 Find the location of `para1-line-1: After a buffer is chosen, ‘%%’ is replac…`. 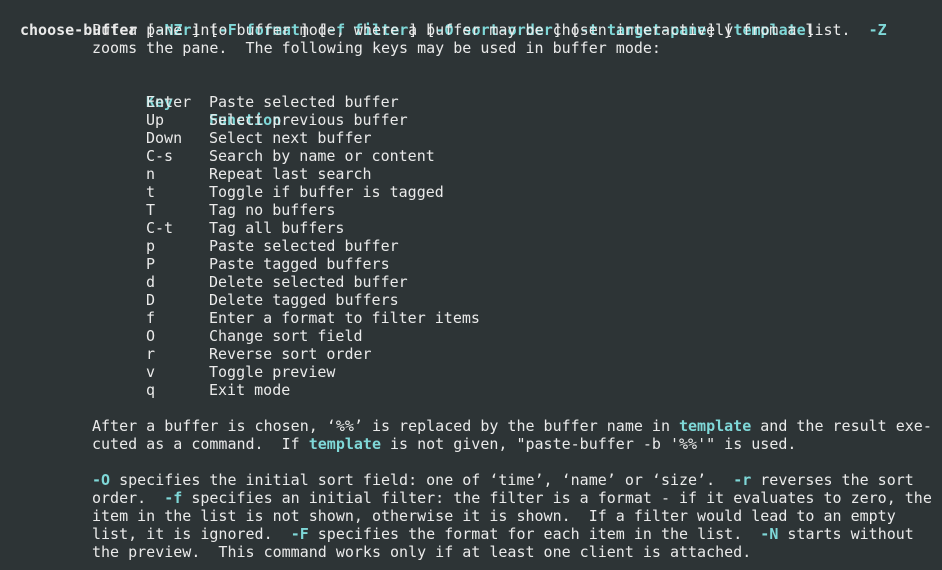

para1-line-1: After a buffer is chosen, ‘%%’ is replac… is located at coordinates (512, 426).